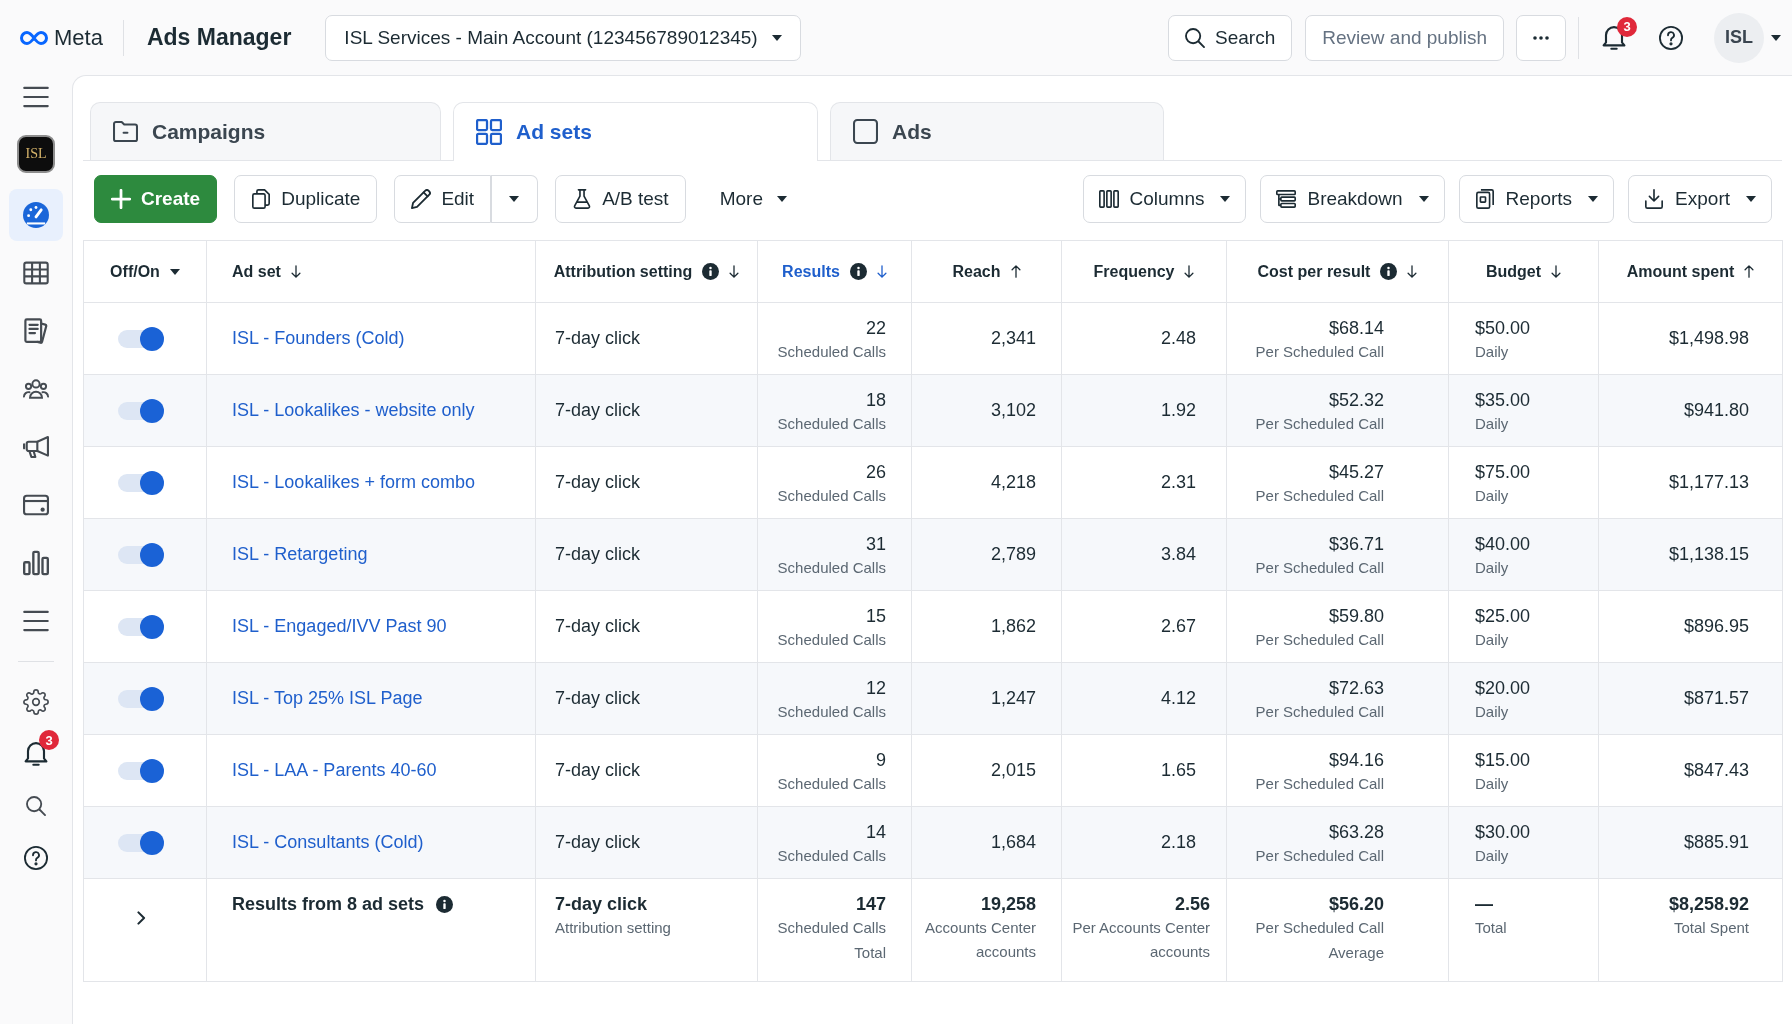 Image resolution: width=1792 pixels, height=1024 pixels. What do you see at coordinates (327, 698) in the screenshot?
I see `ad-set-link: ISL - Top 25% ISL Page` at bounding box center [327, 698].